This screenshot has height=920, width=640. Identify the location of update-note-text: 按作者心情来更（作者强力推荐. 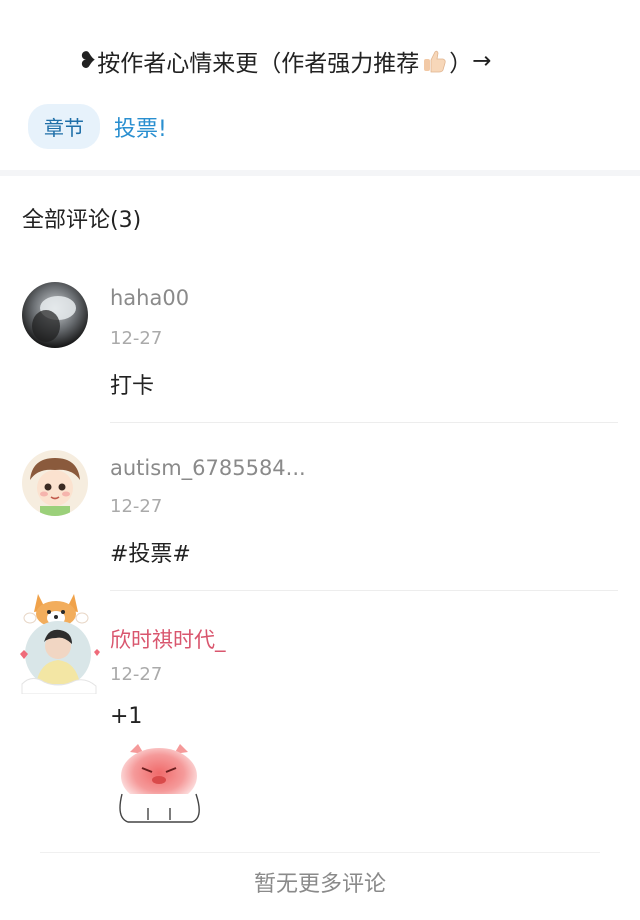
(258, 64).